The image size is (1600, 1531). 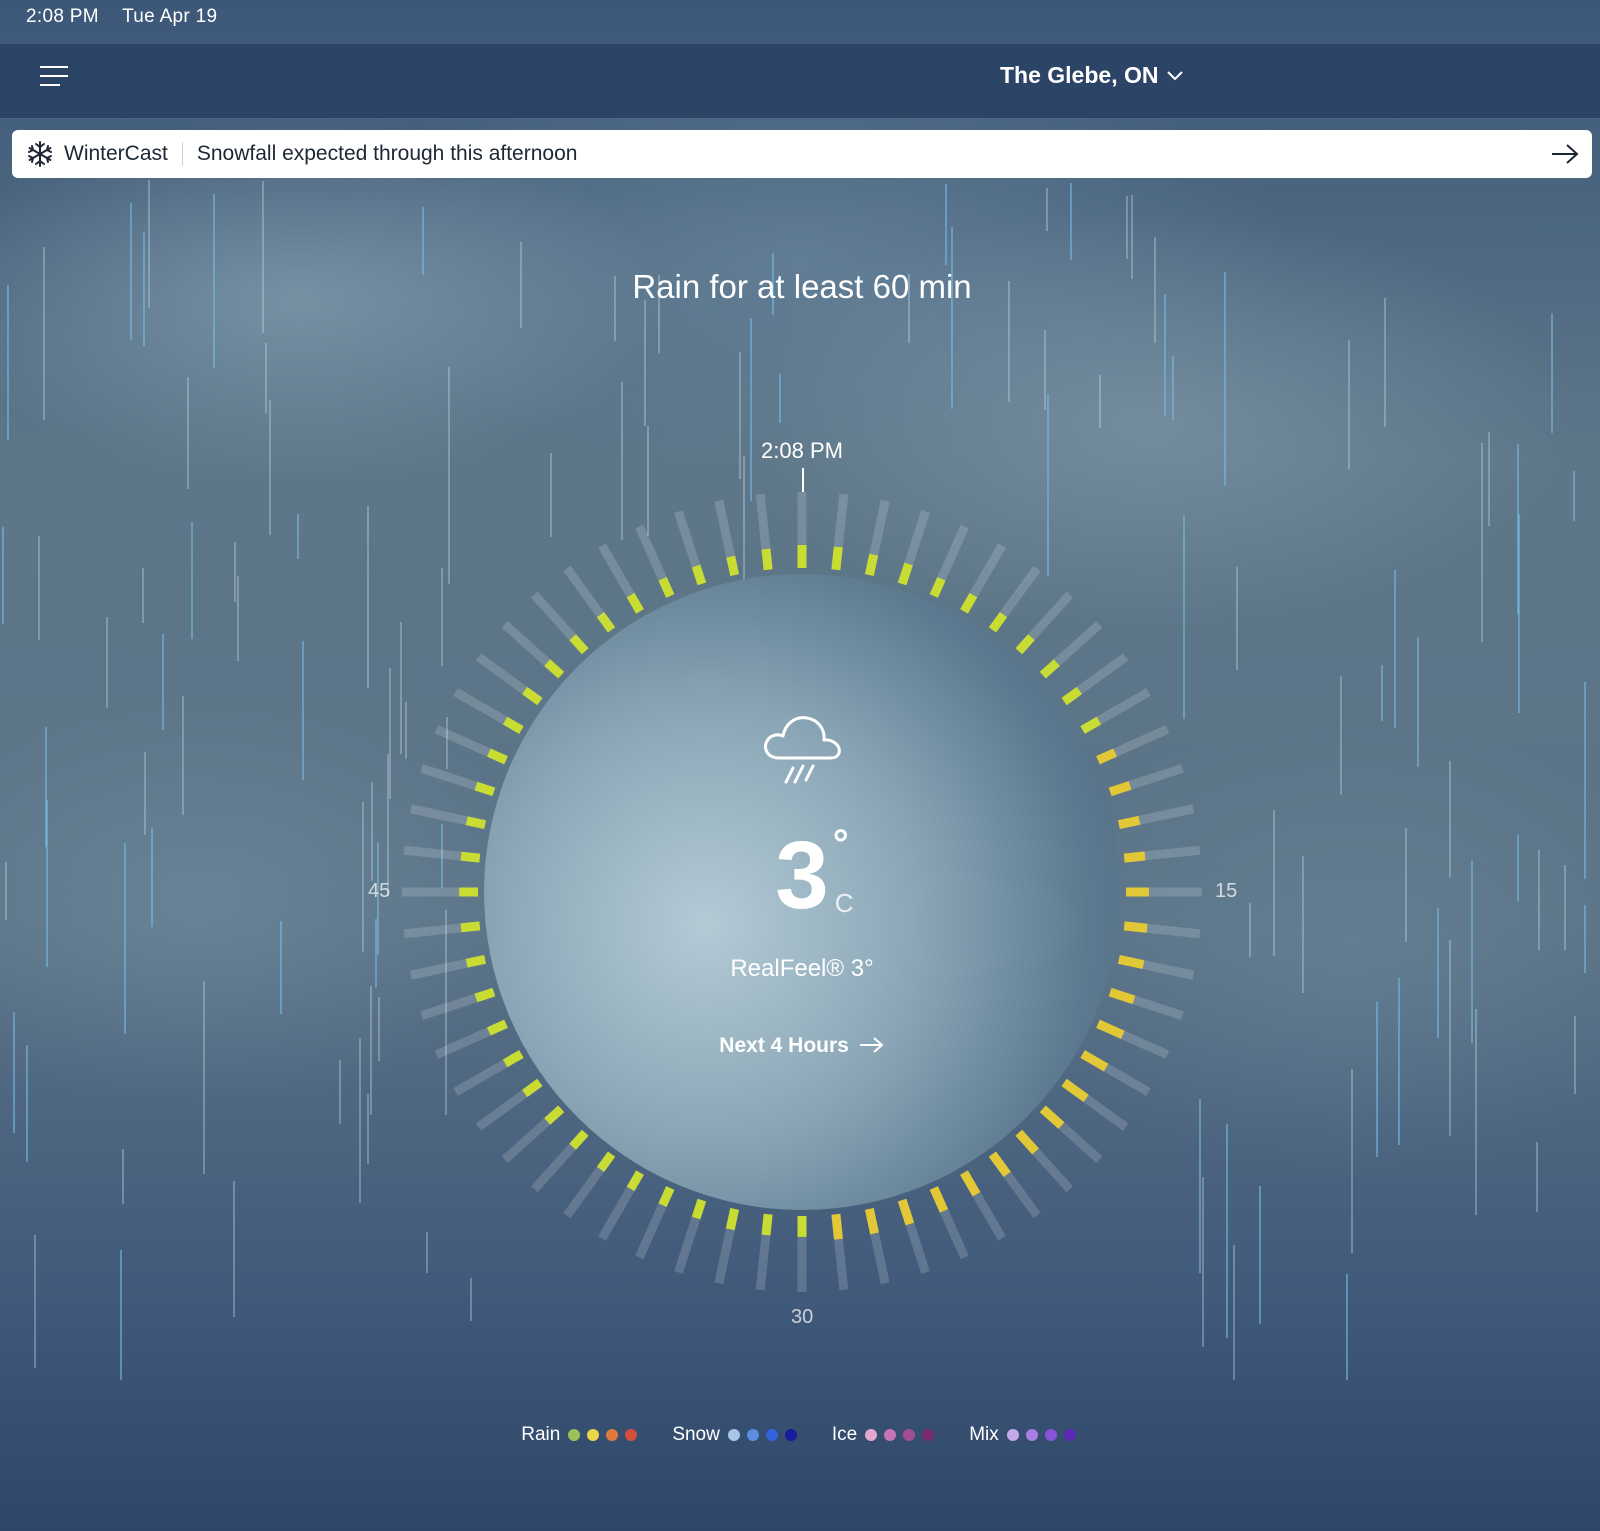 I want to click on temperature-unit: C, so click(x=844, y=903).